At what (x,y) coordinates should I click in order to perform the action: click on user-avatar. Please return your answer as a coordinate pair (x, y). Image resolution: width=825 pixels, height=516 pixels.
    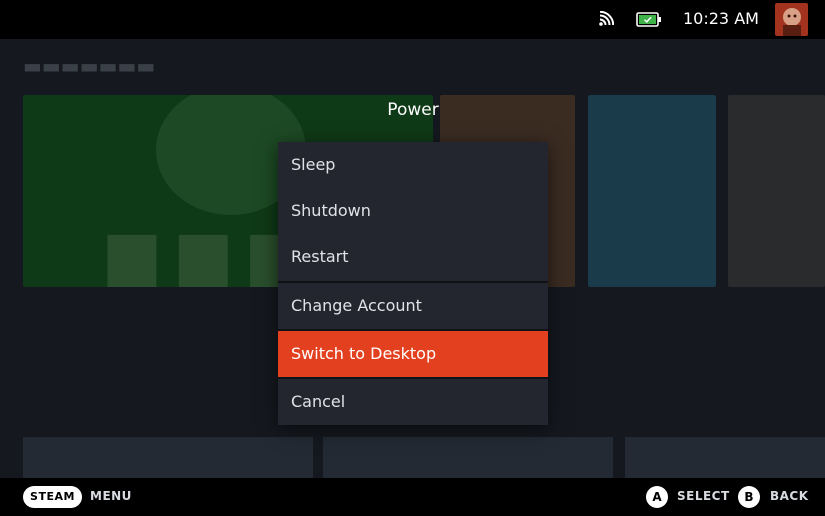
    Looking at the image, I should click on (791, 19).